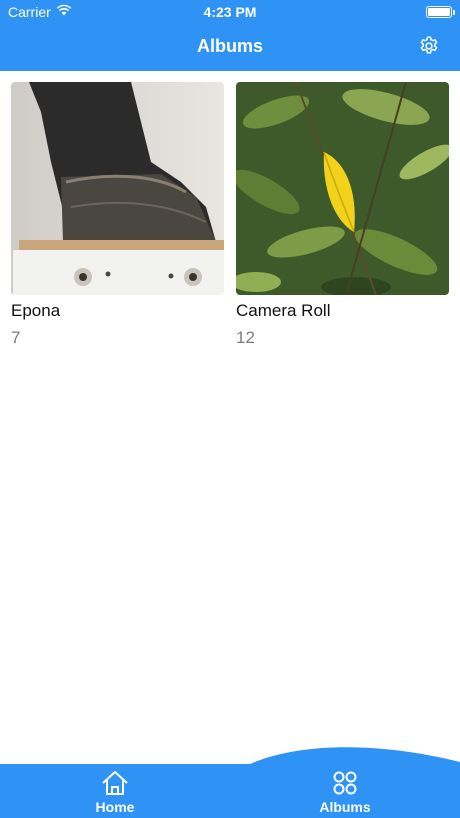  I want to click on album-count: 12, so click(245, 337).